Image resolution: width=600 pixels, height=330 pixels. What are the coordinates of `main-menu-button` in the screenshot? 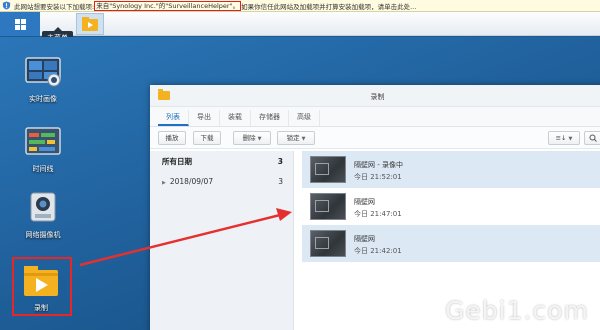 It's located at (20, 24).